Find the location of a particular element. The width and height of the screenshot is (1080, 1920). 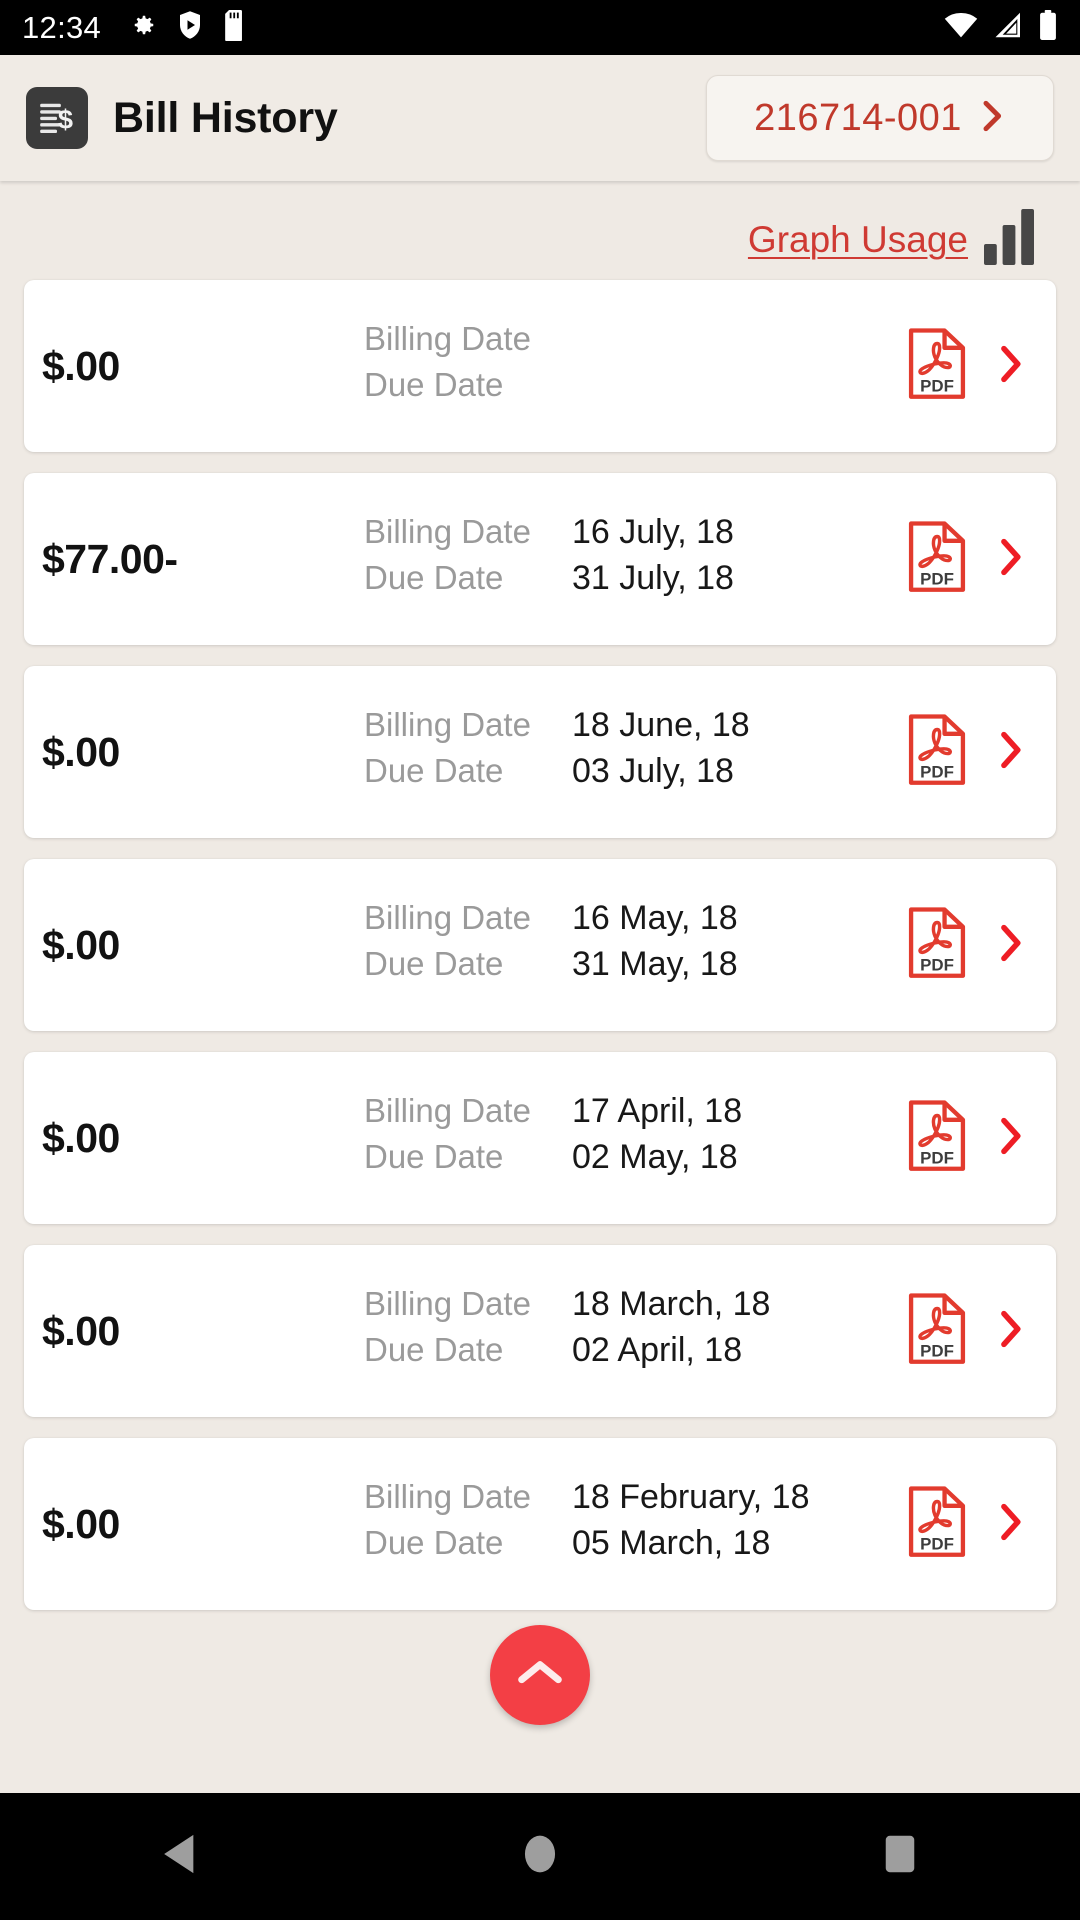

android-navigation-bar is located at coordinates (540, 1856).